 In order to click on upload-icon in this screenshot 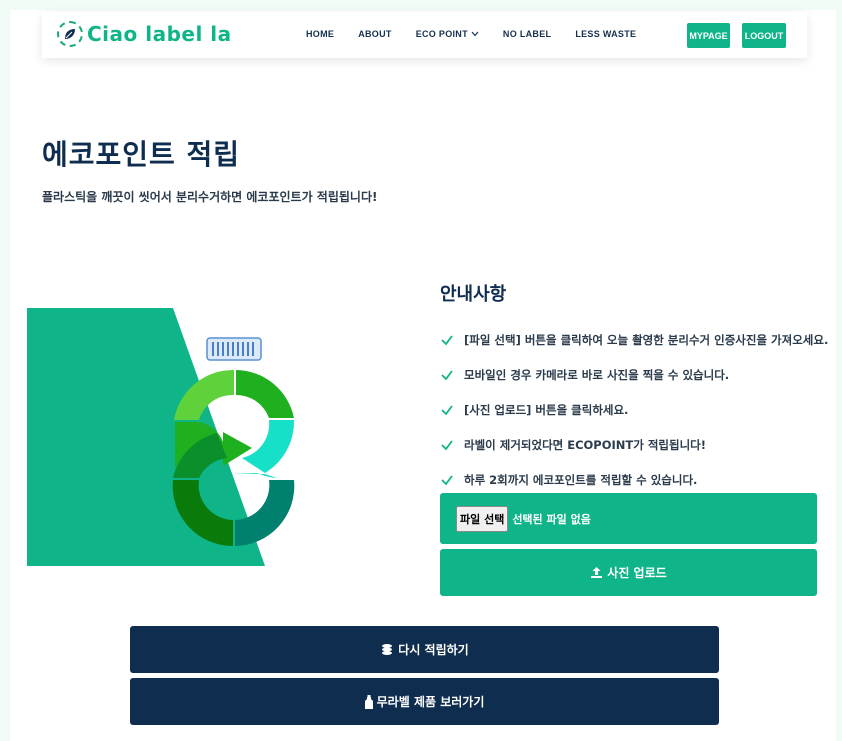, I will do `click(597, 572)`.